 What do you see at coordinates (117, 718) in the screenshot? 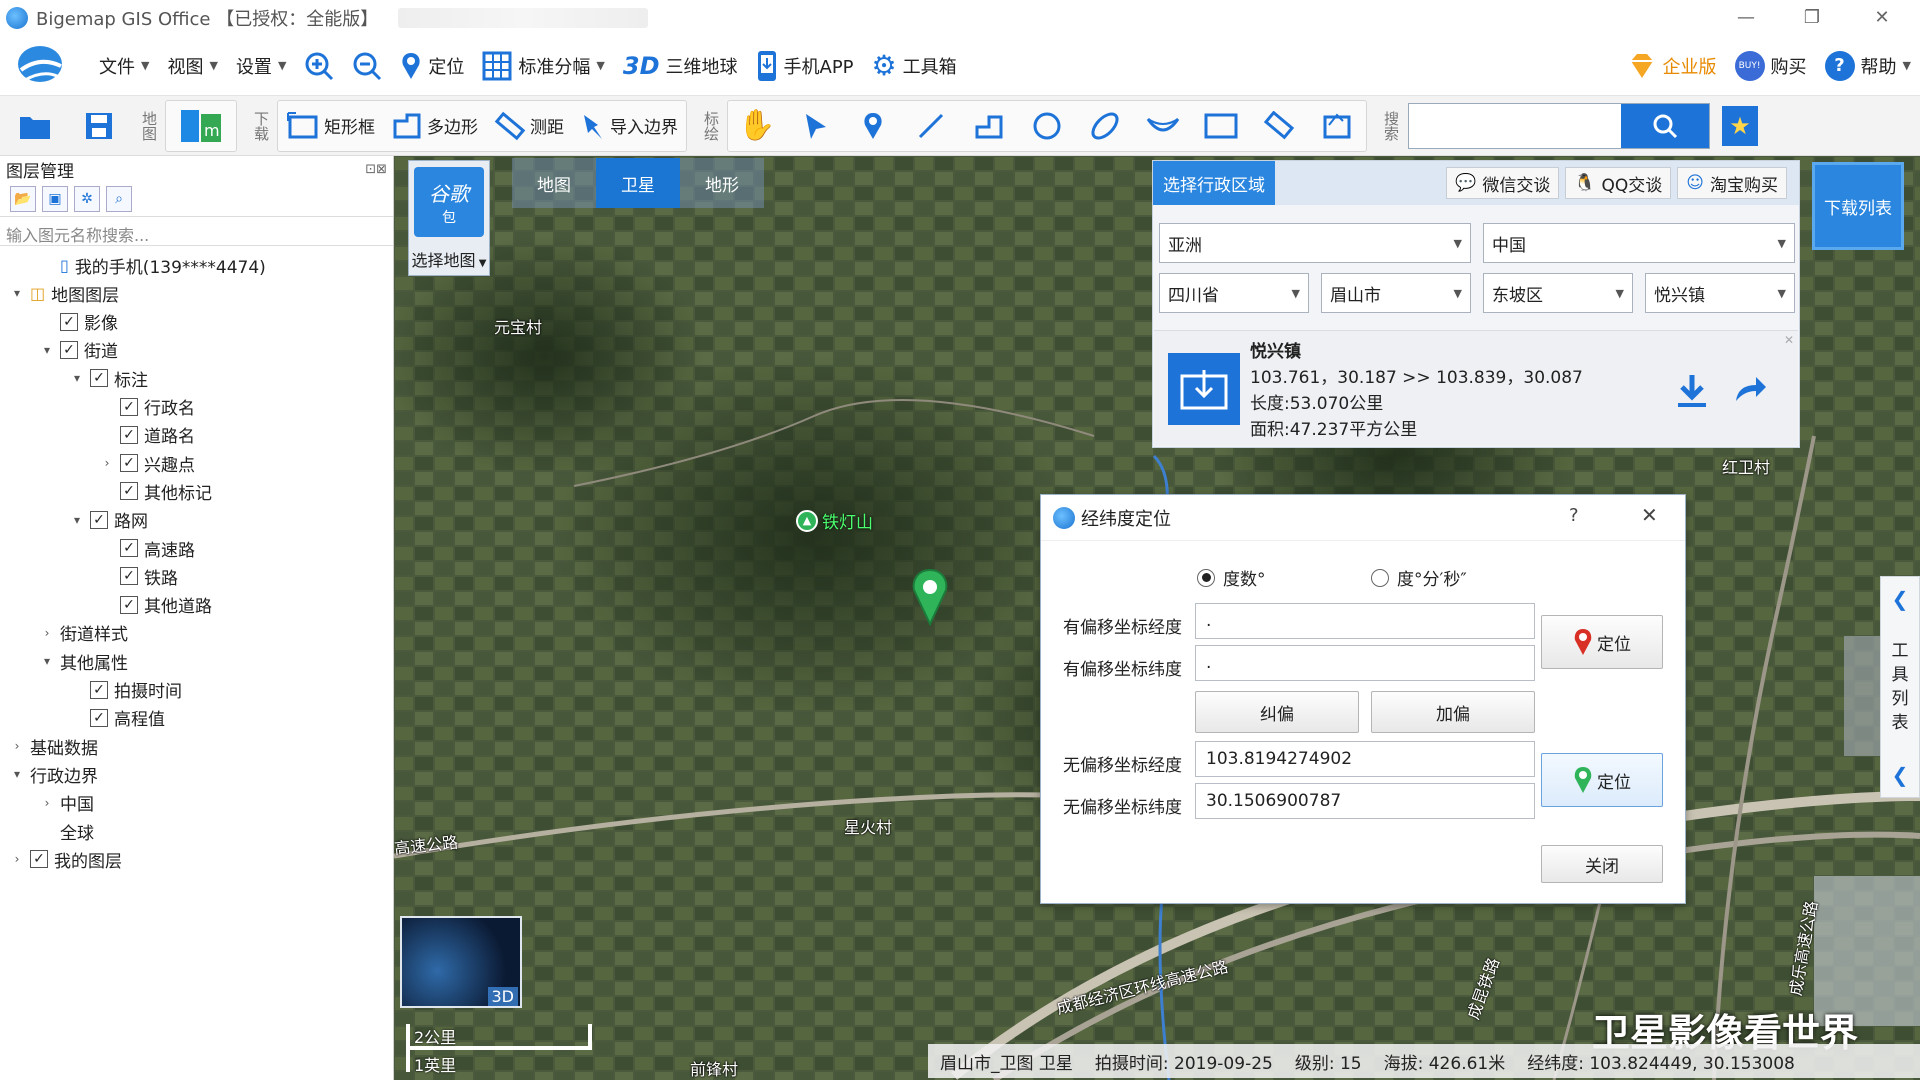
I see `layer-tree-item: ✓ 高程值` at bounding box center [117, 718].